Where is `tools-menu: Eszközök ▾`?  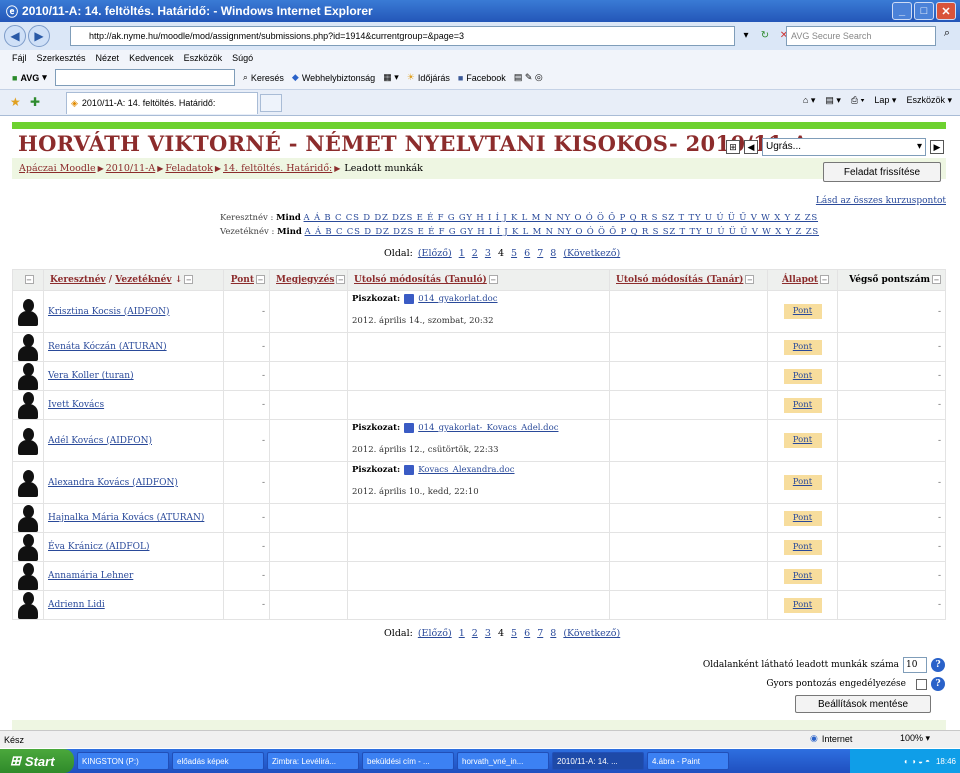 tools-menu: Eszközök ▾ is located at coordinates (929, 100).